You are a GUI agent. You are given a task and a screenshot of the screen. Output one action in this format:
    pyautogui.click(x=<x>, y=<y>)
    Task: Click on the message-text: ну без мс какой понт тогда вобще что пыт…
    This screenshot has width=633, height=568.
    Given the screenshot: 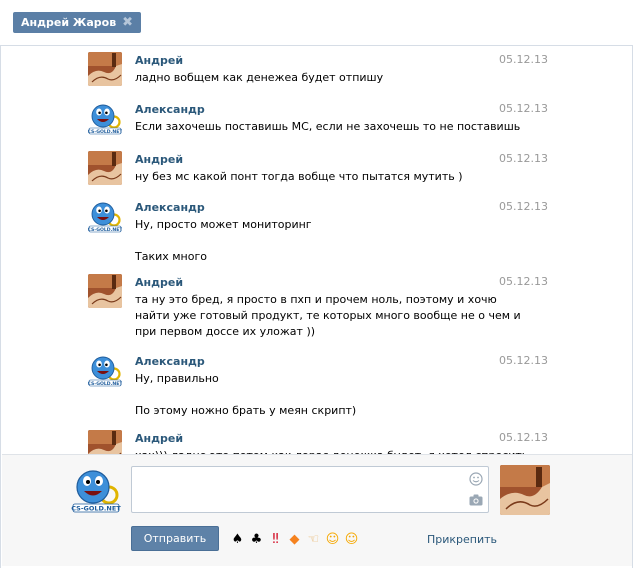 What is the action you would take?
    pyautogui.click(x=299, y=176)
    